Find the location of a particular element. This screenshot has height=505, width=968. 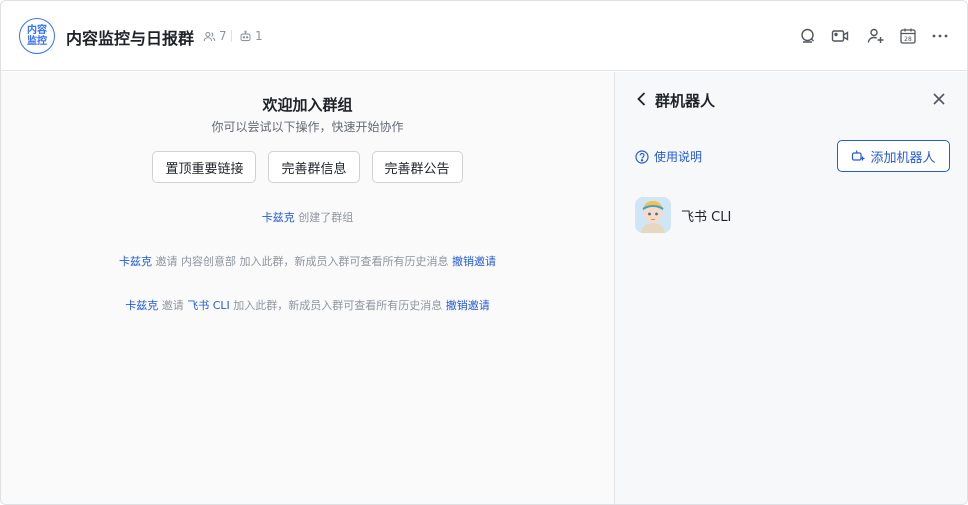

message-text: 创建了群组 is located at coordinates (326, 217).